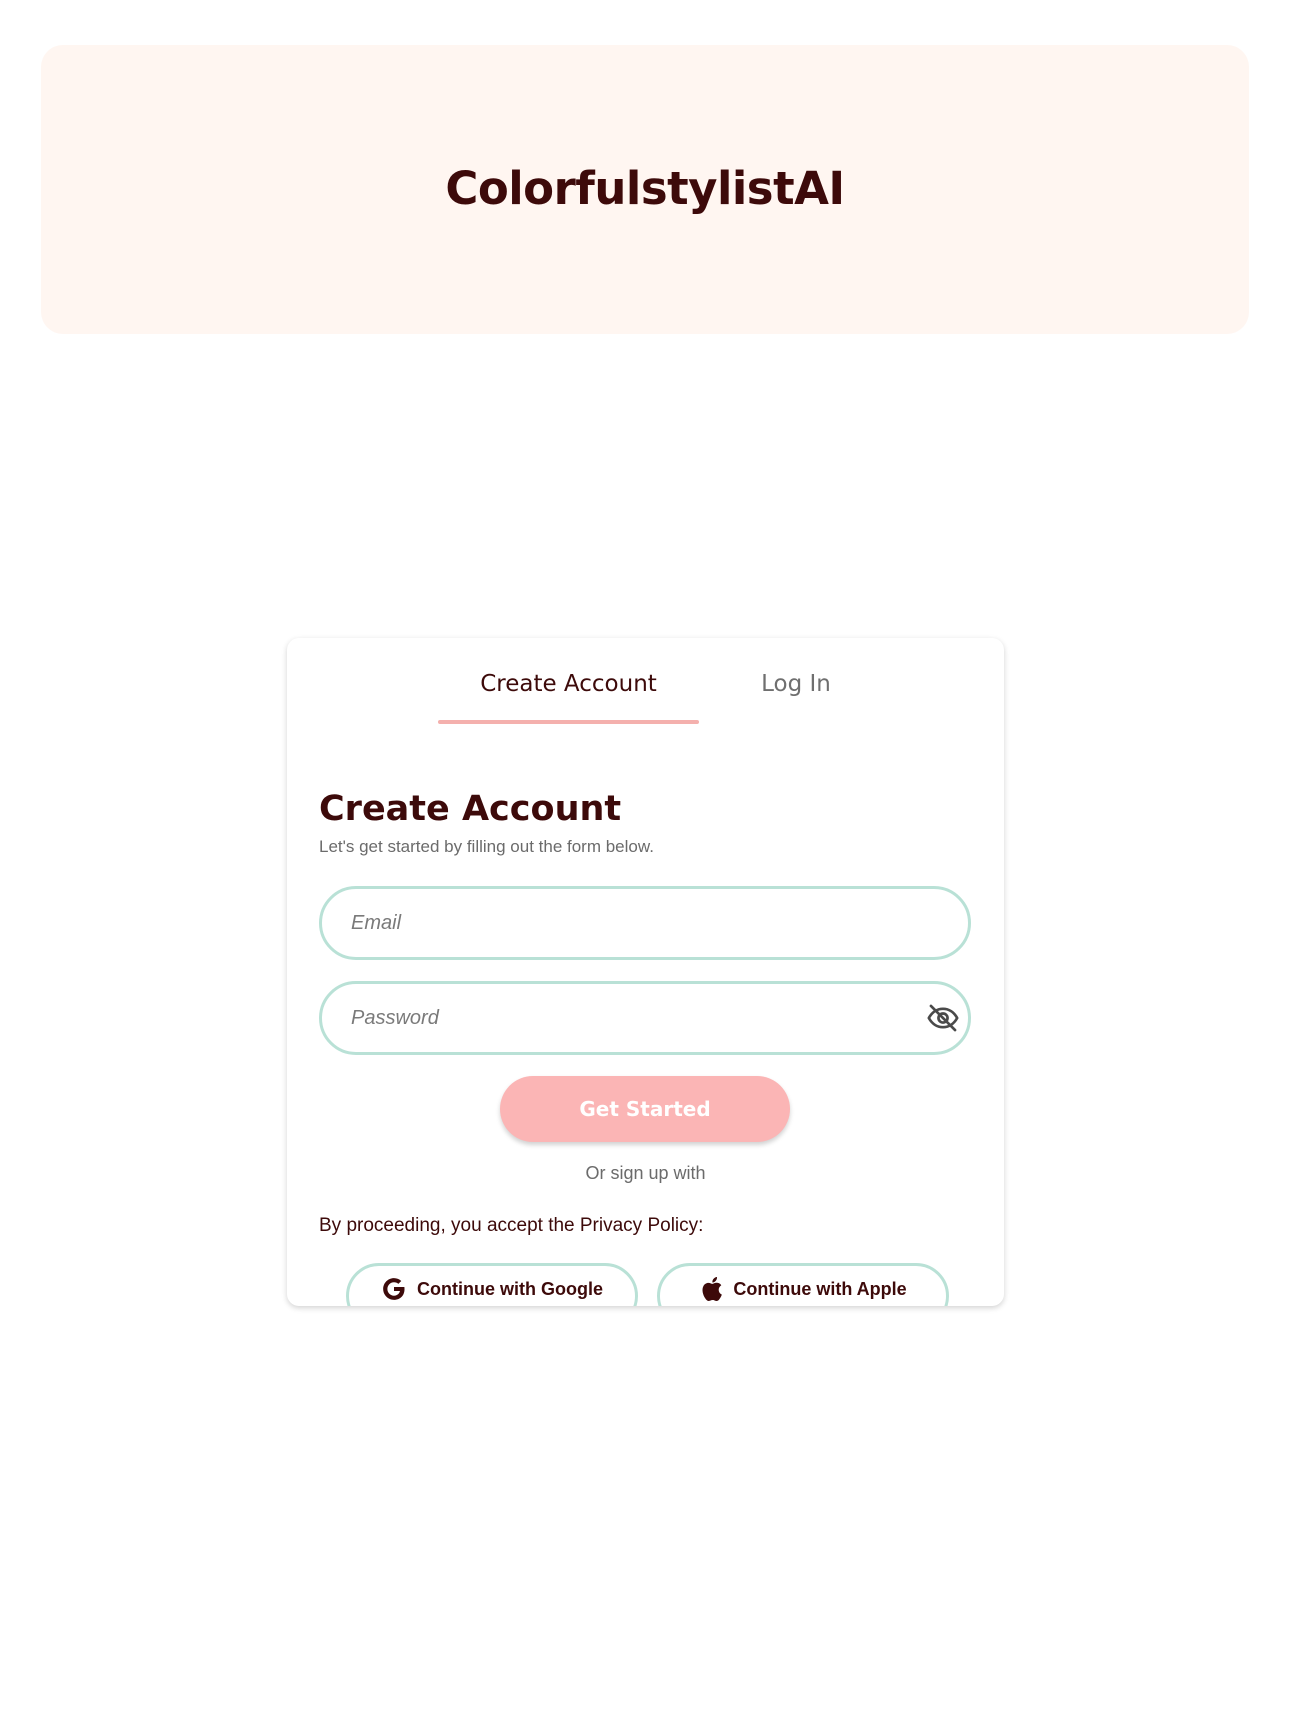 The height and width of the screenshot is (1721, 1290). Describe the element at coordinates (568, 722) in the screenshot. I see `active-tab-indicator` at that location.